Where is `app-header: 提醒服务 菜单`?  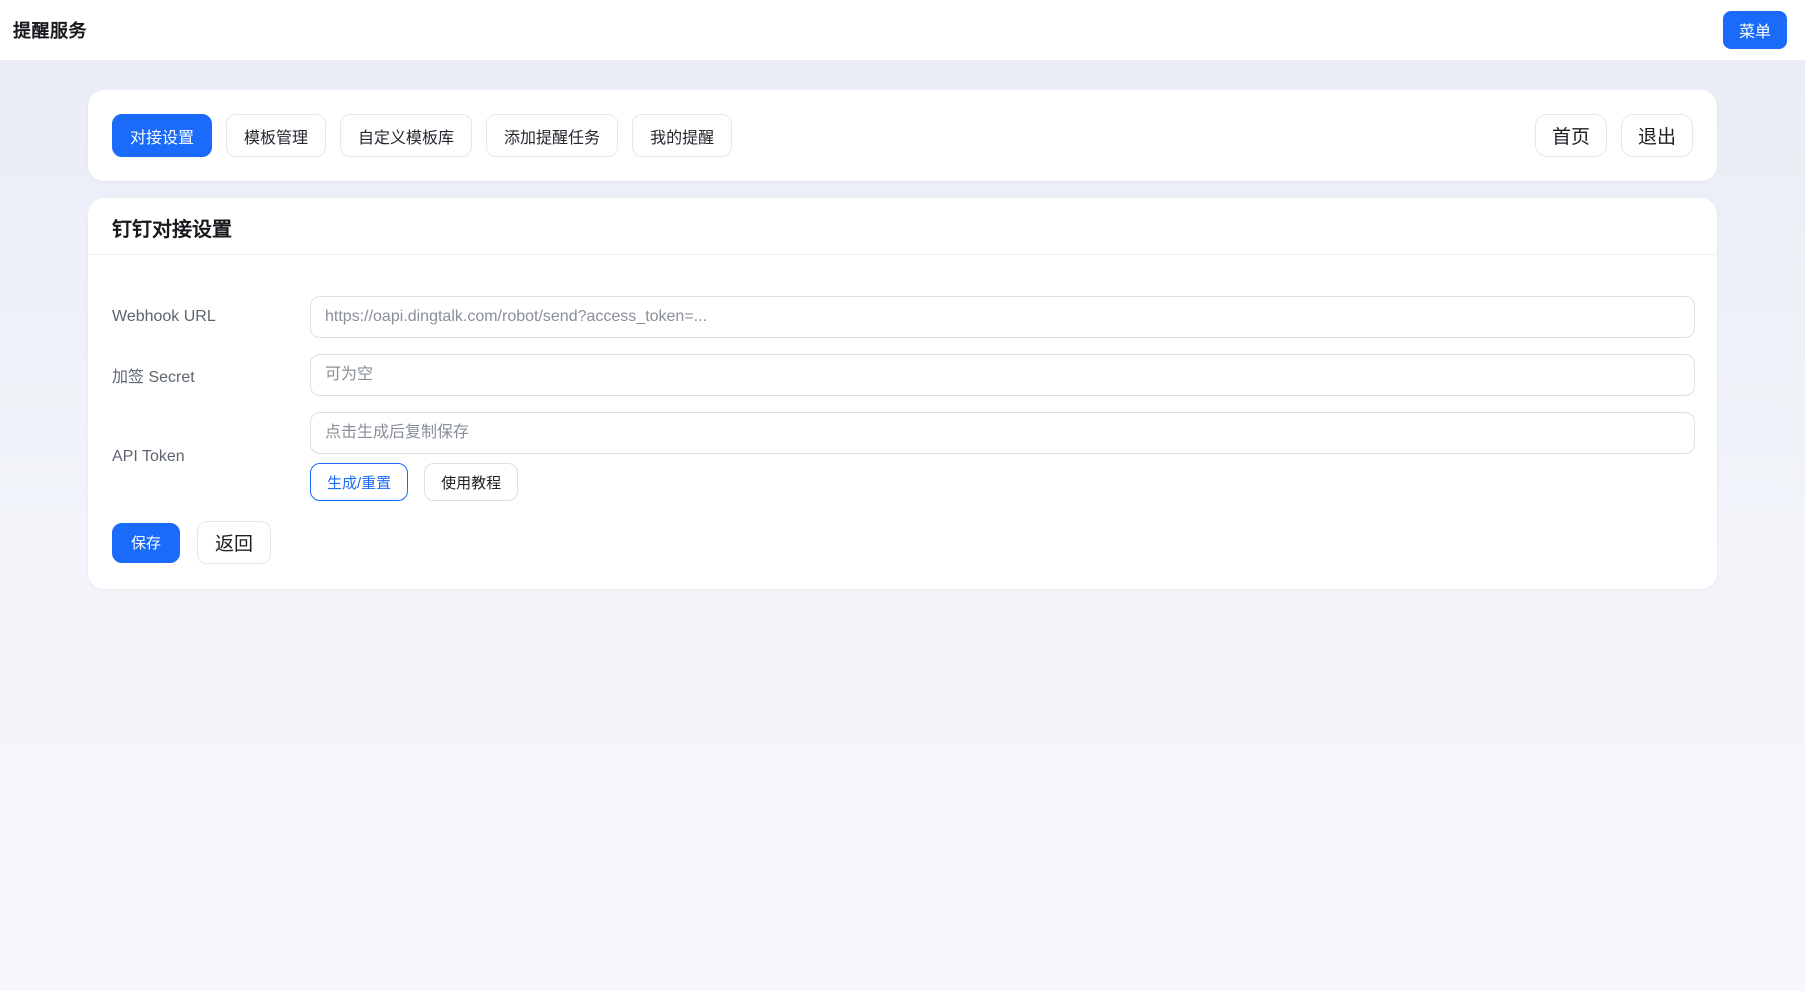
app-header: 提醒服务 菜单 is located at coordinates (902, 30).